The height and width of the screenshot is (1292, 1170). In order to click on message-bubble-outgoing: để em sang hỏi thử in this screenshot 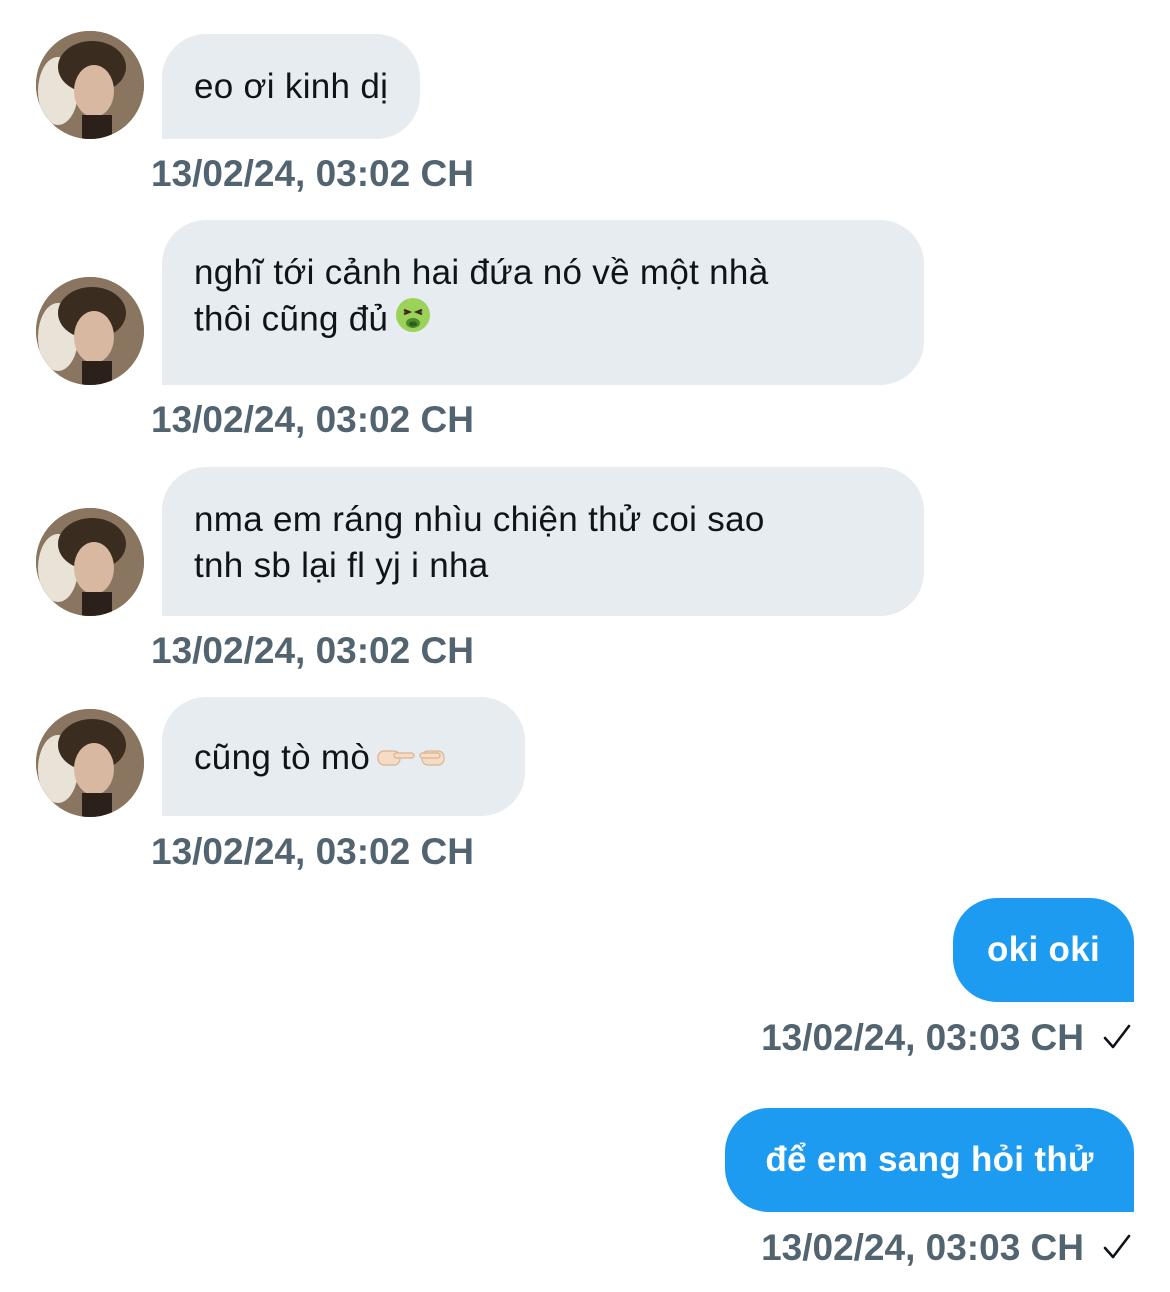, I will do `click(929, 1160)`.